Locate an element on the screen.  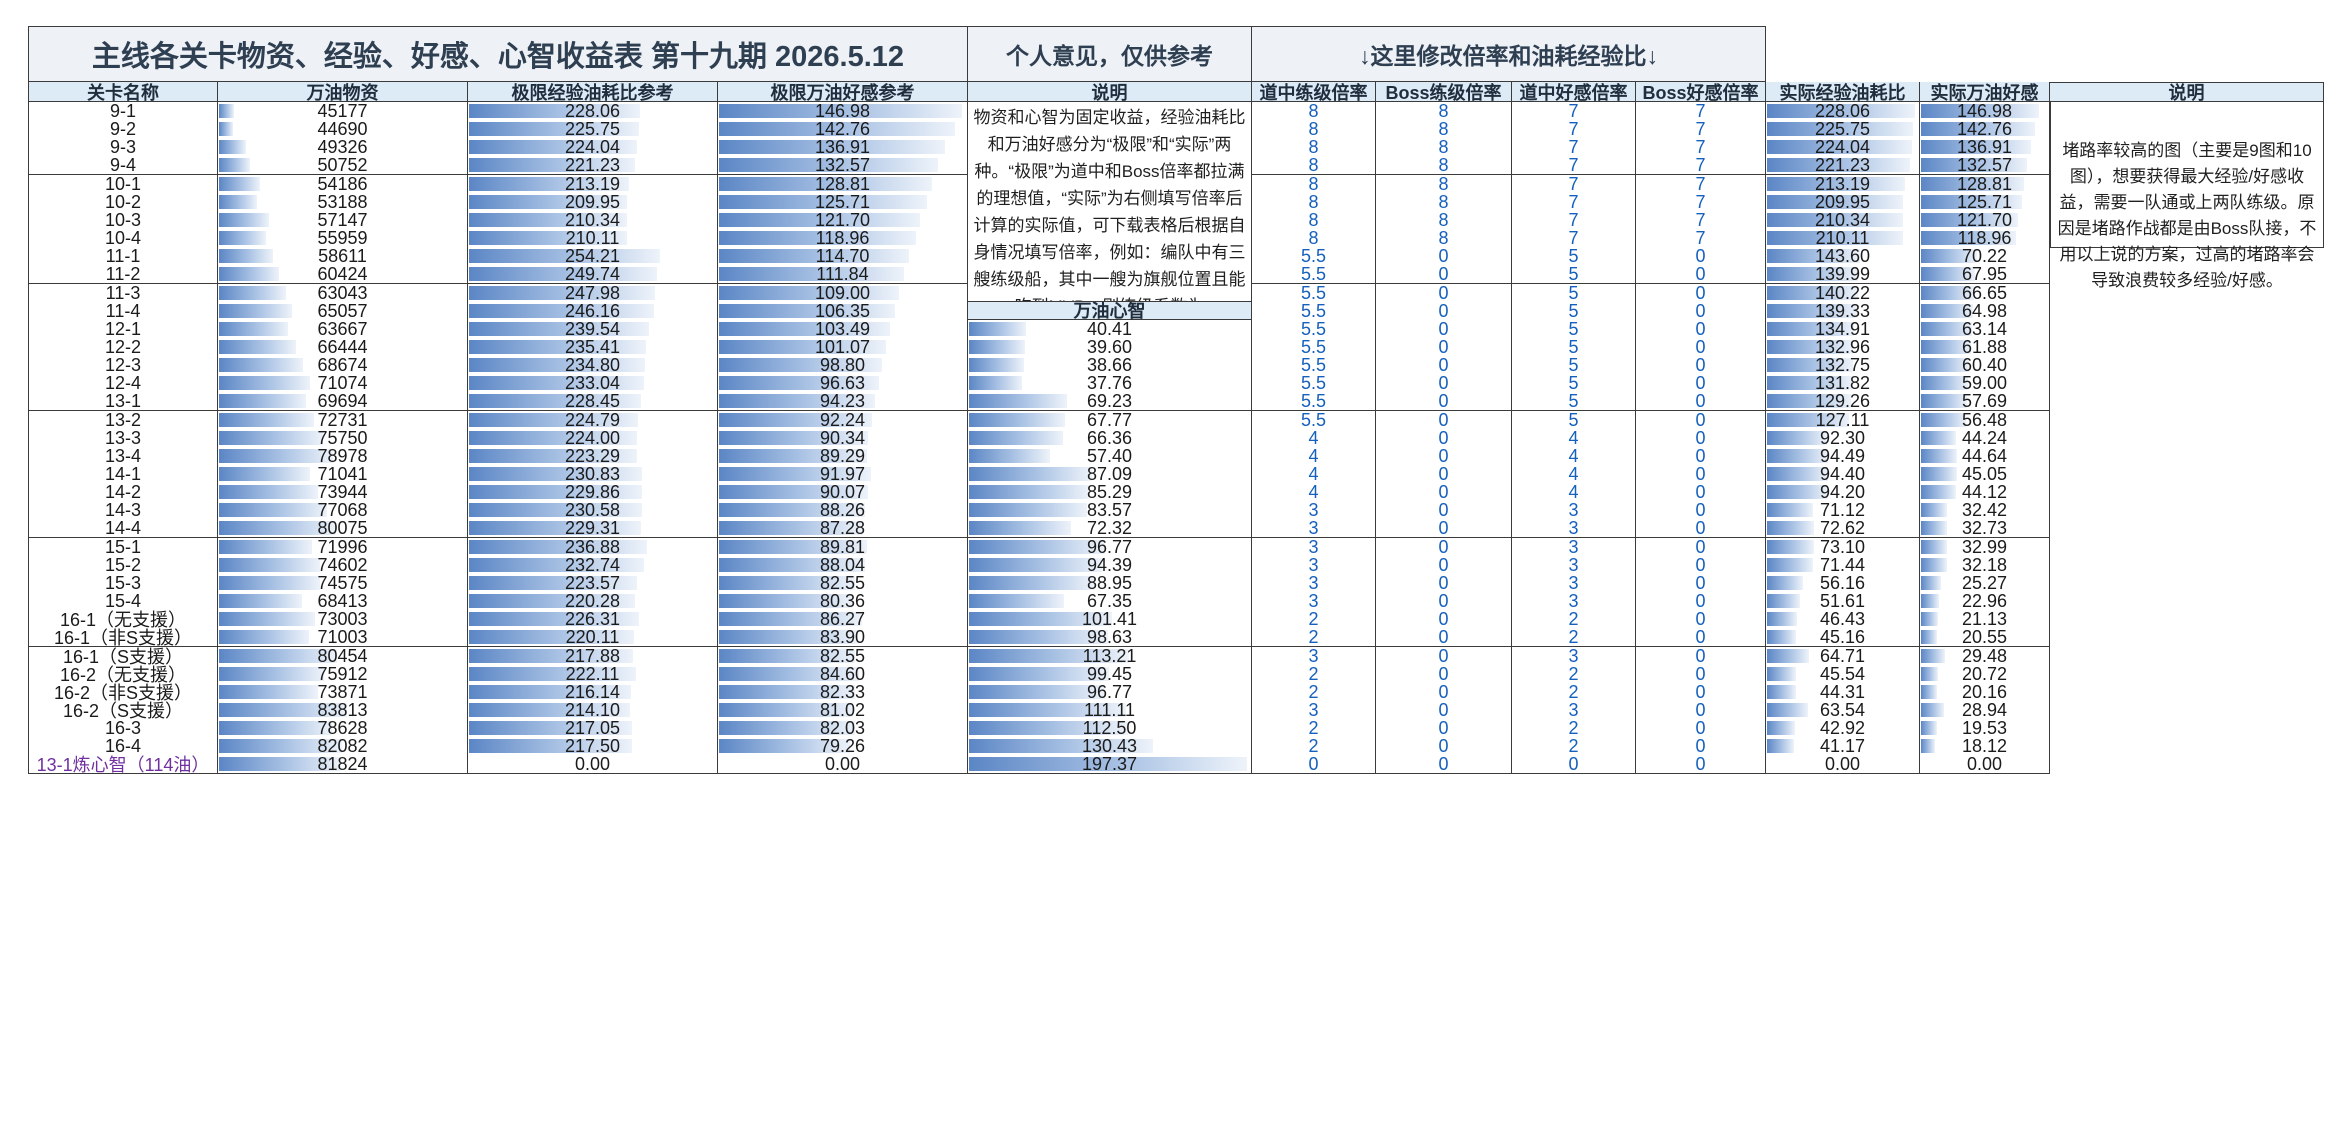
actual-favor-cell: 44.12 is located at coordinates (1985, 492).